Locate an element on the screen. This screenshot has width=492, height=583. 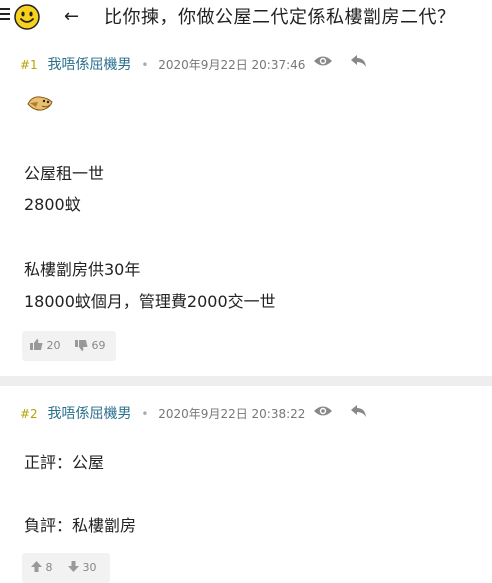
post-header: #2 我唔係屈機男 • 2020年9月22日 20:38:22 is located at coordinates (162, 413).